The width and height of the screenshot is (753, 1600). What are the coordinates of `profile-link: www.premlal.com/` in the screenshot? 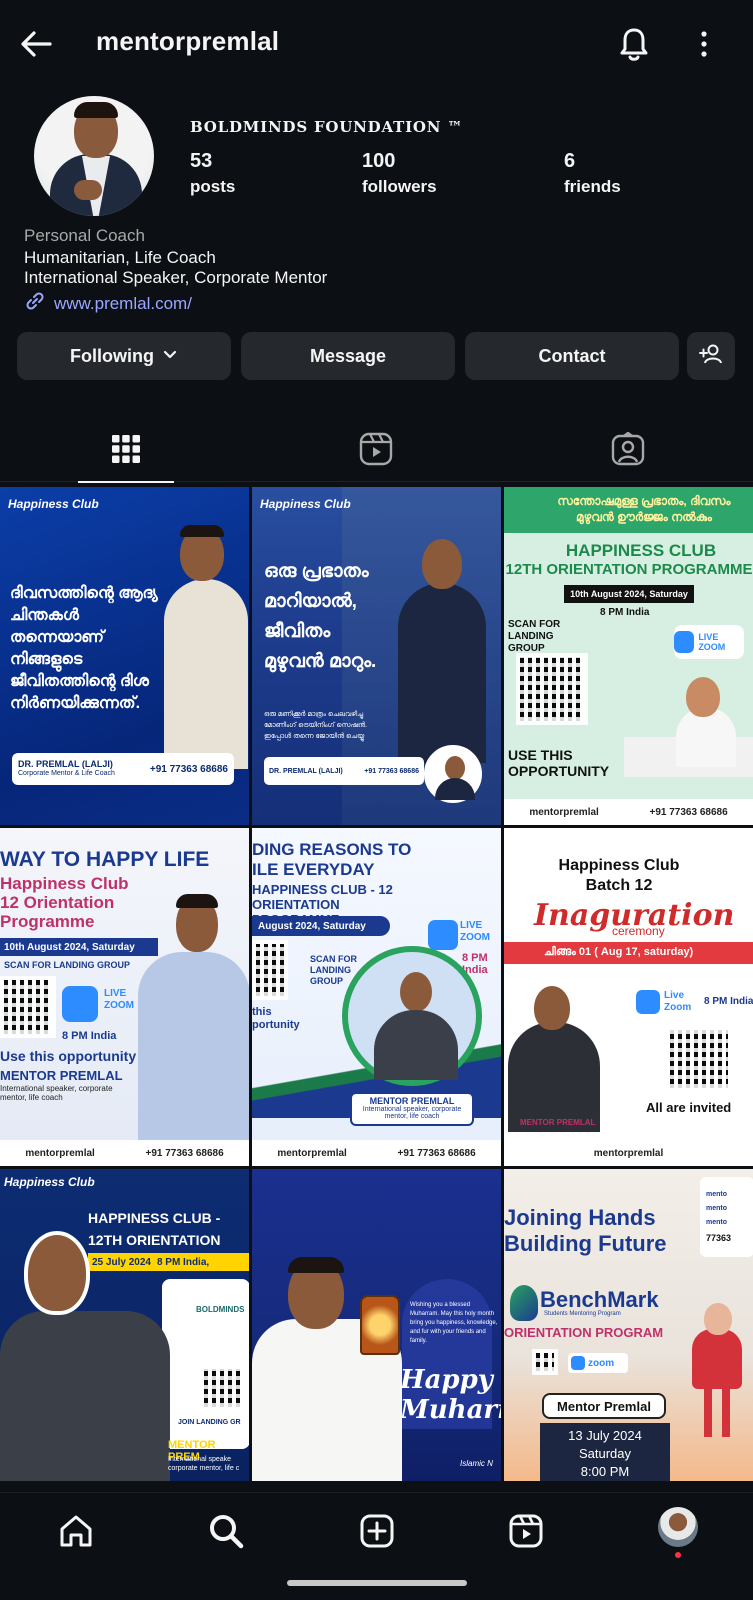 It's located at (108, 303).